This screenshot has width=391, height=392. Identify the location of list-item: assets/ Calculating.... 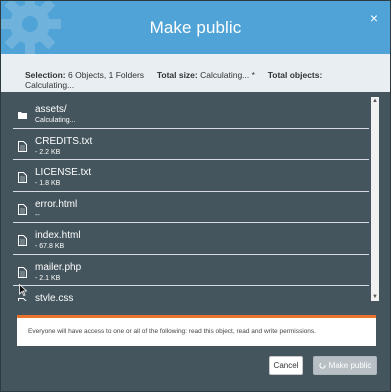
(191, 113).